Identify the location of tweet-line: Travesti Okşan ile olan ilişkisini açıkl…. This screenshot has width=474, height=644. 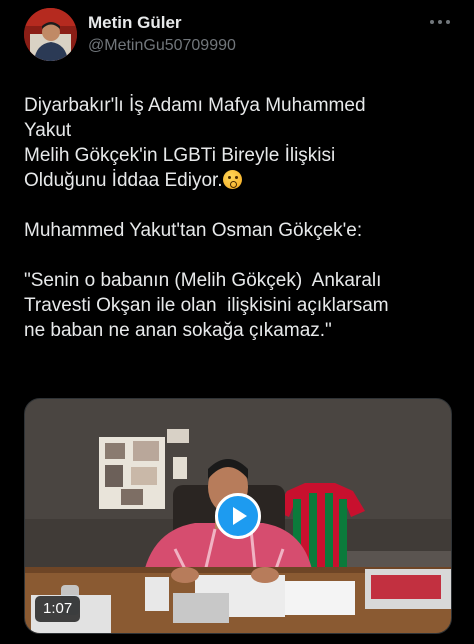
(206, 305).